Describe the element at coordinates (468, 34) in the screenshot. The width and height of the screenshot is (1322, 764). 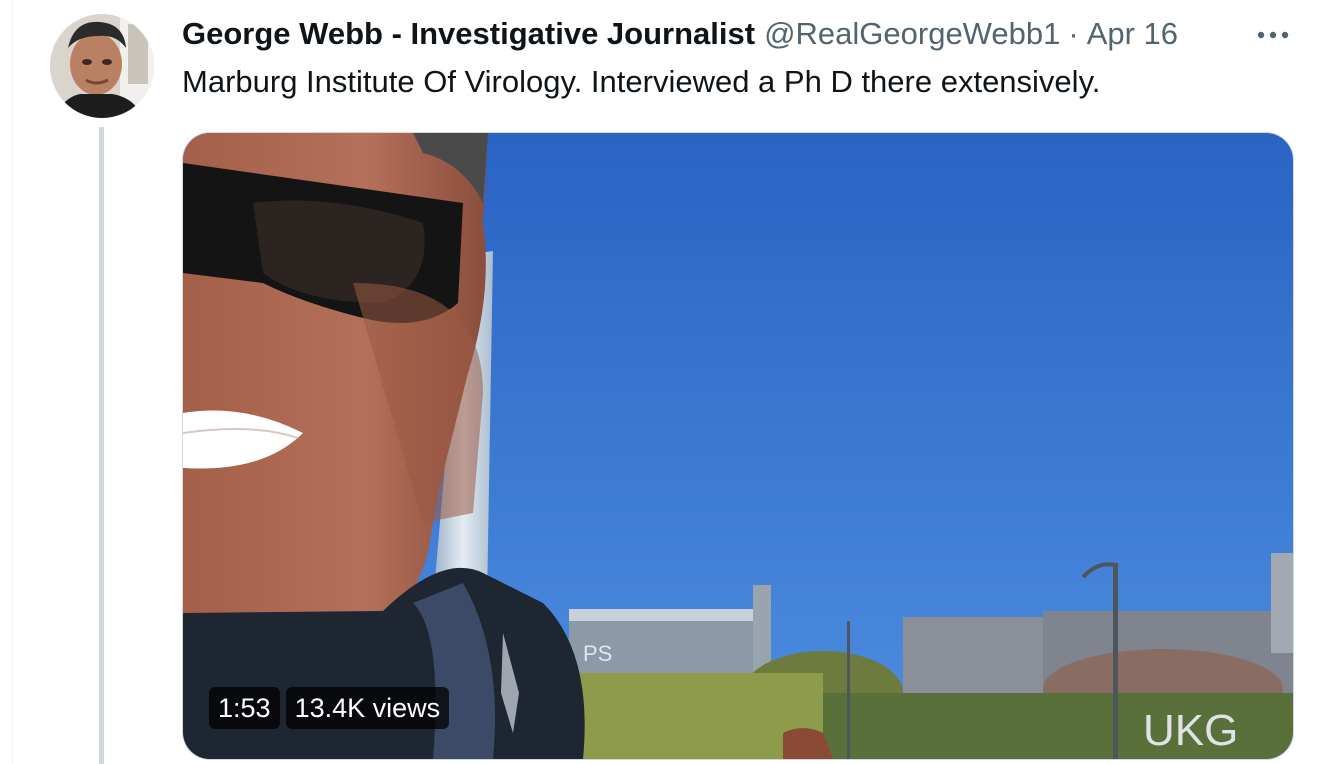
I see `display-name: George Webb - Investigative Journalist` at that location.